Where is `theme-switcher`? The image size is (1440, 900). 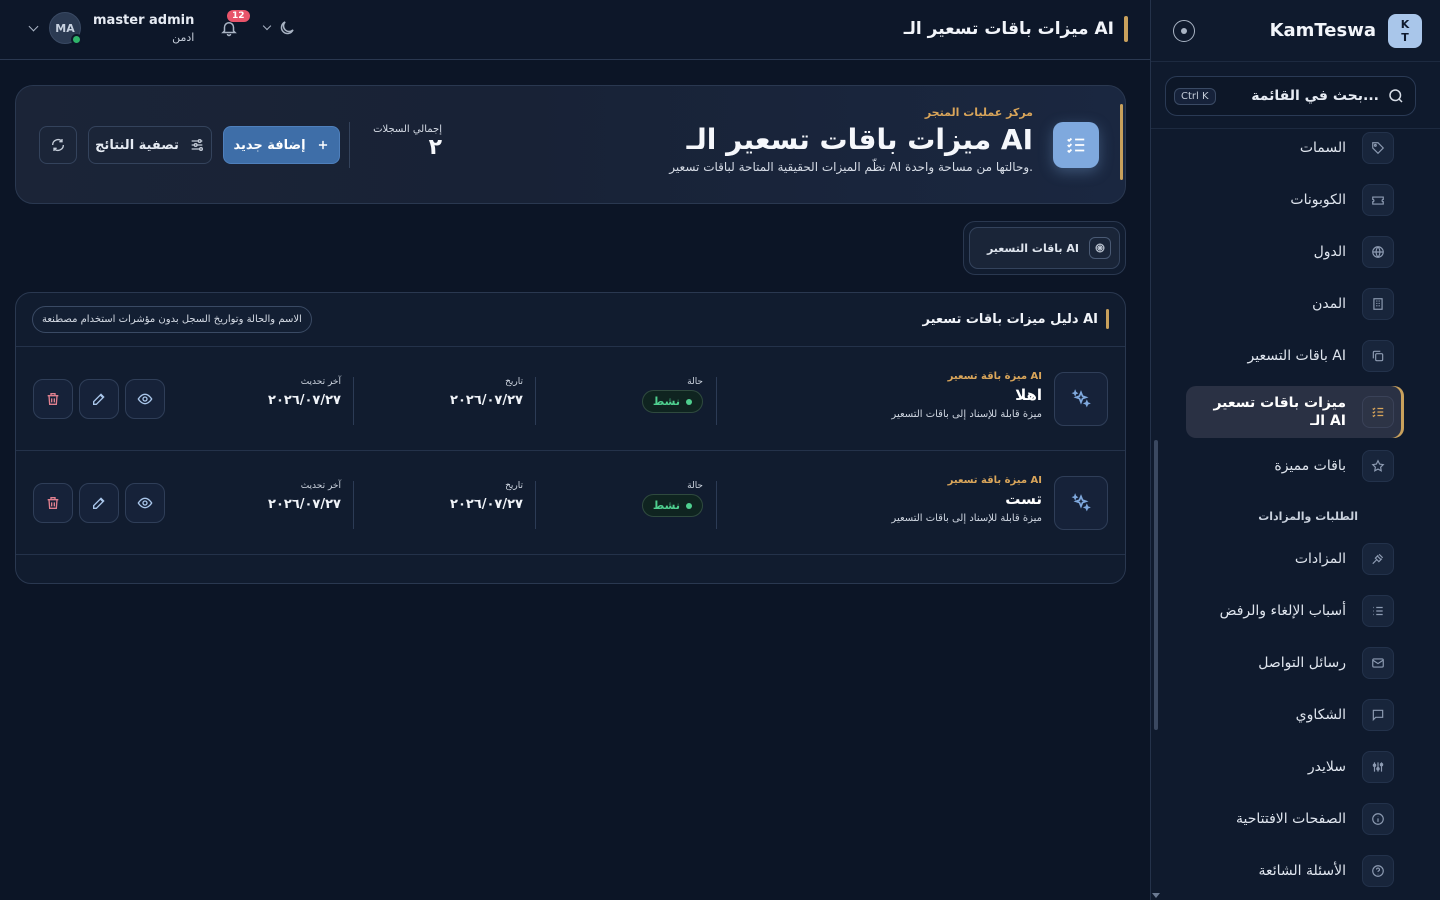 theme-switcher is located at coordinates (279, 28).